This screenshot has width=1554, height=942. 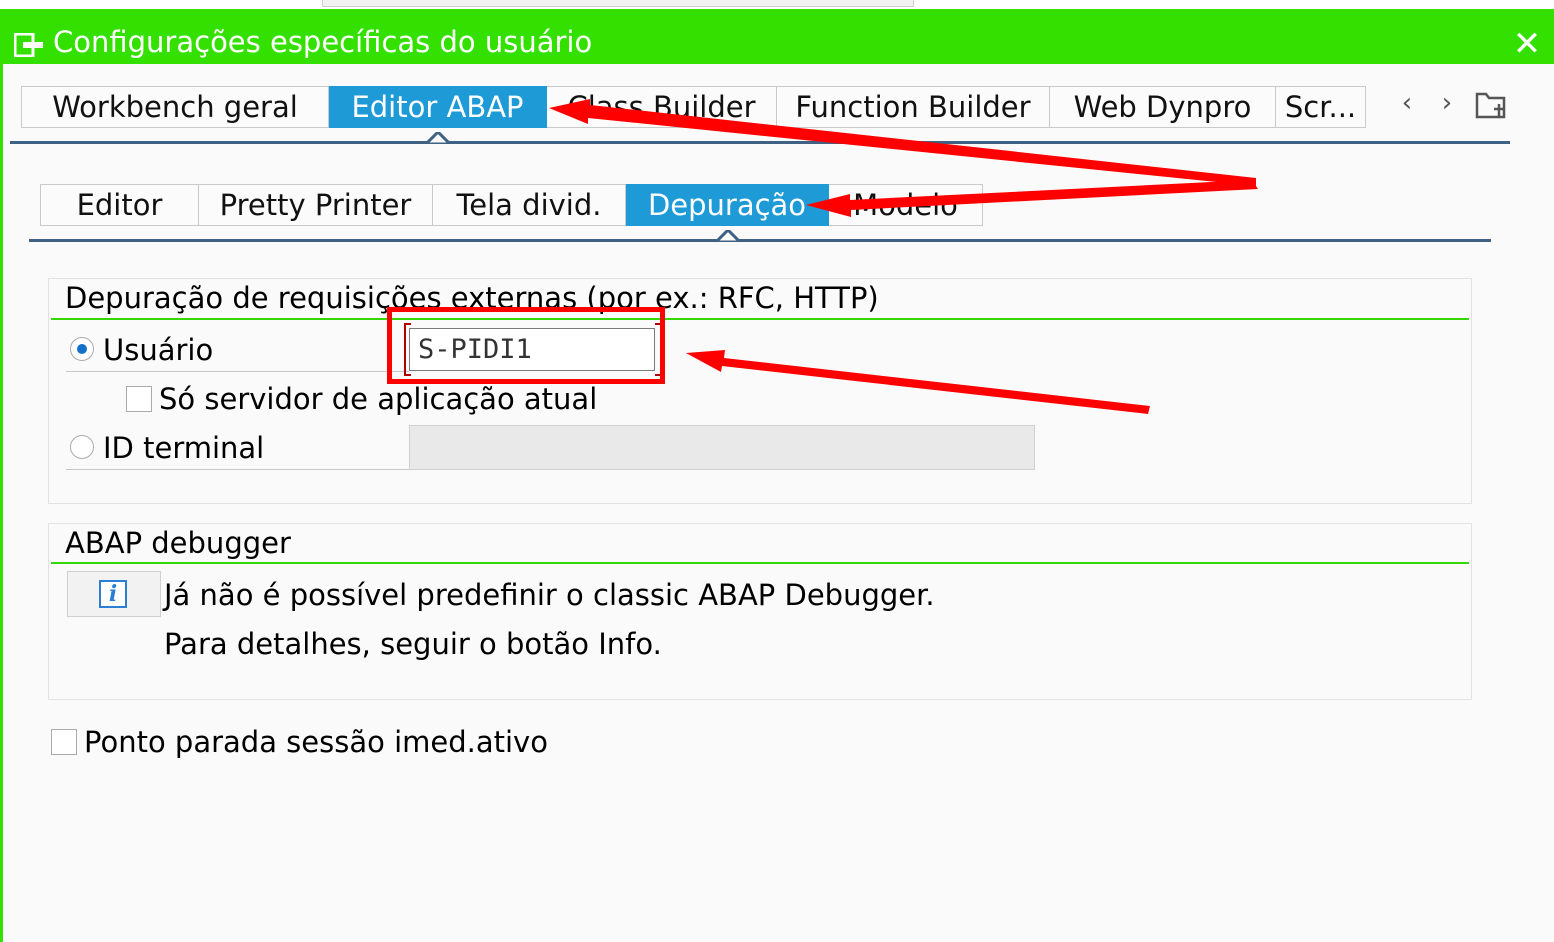 What do you see at coordinates (158, 350) in the screenshot?
I see `user-label: Usuário` at bounding box center [158, 350].